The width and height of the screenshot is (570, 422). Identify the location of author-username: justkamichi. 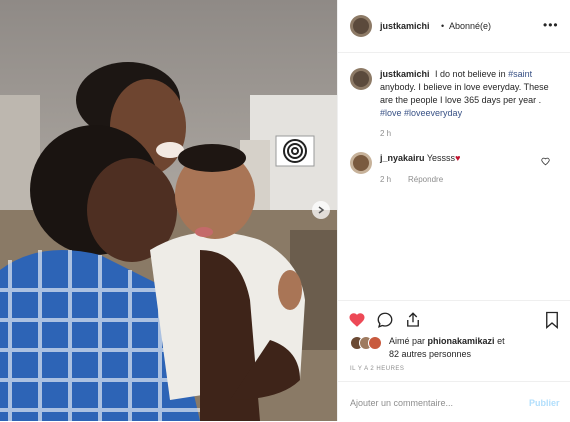
(405, 26).